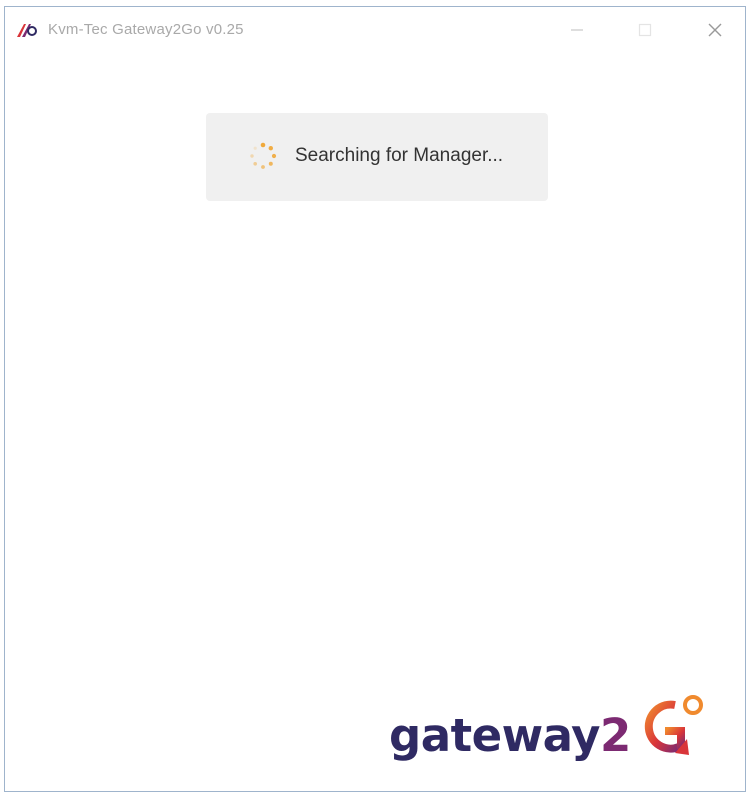 The height and width of the screenshot is (802, 756). What do you see at coordinates (146, 29) in the screenshot?
I see `window-title: Kvm-Tec Gateway2Go v0.25` at bounding box center [146, 29].